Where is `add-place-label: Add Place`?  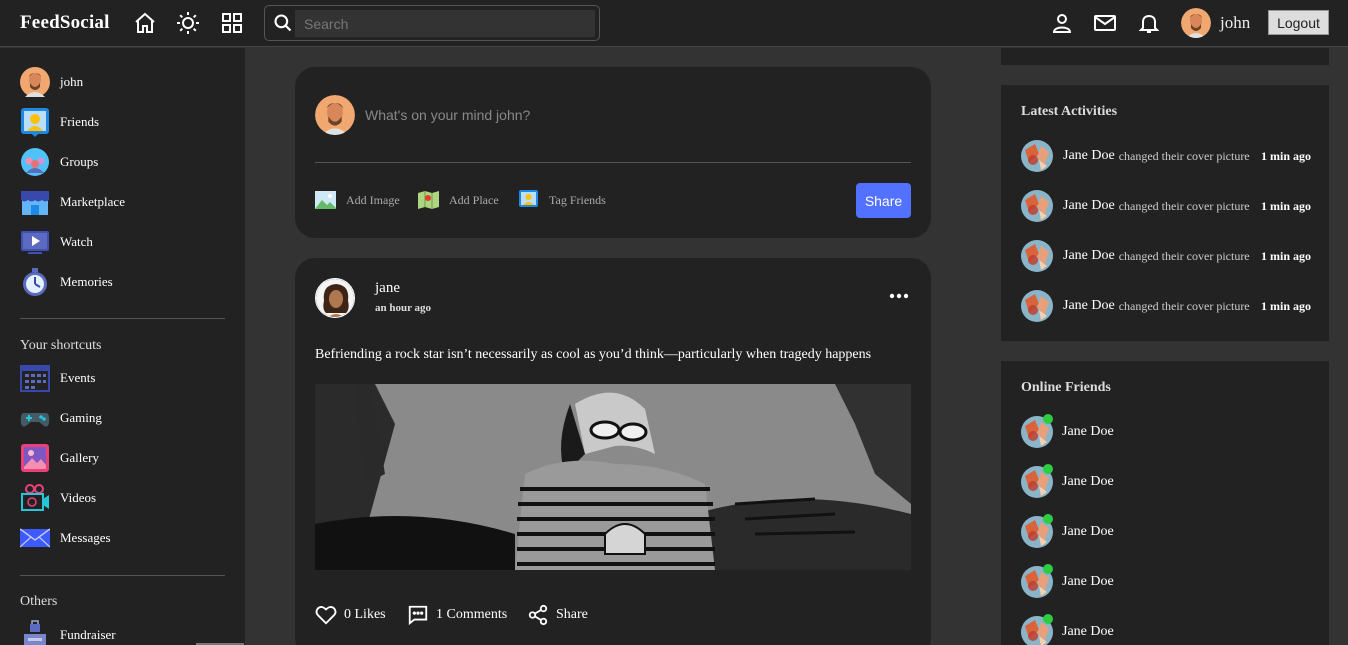 add-place-label: Add Place is located at coordinates (474, 199).